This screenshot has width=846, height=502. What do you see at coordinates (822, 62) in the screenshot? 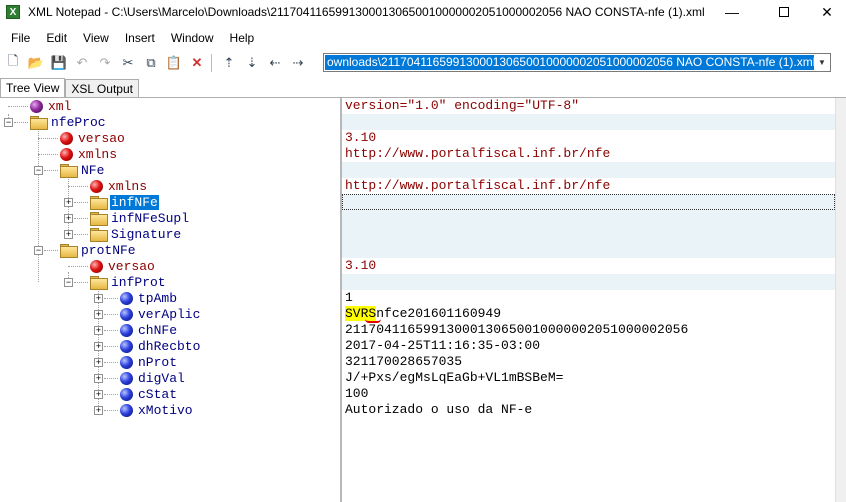
I see `chevron-down-icon: ▼` at bounding box center [822, 62].